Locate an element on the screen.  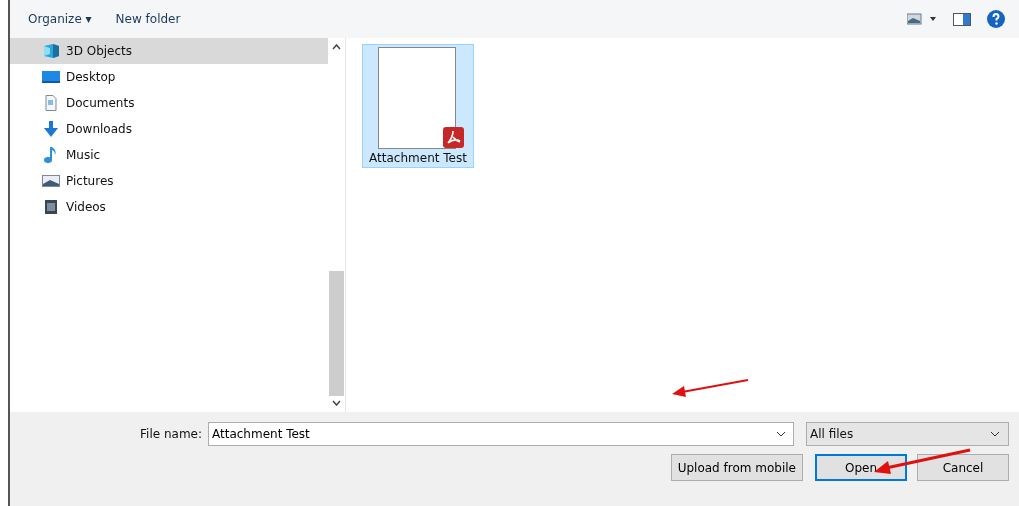
file-type-dropdown: All files is located at coordinates (907, 434).